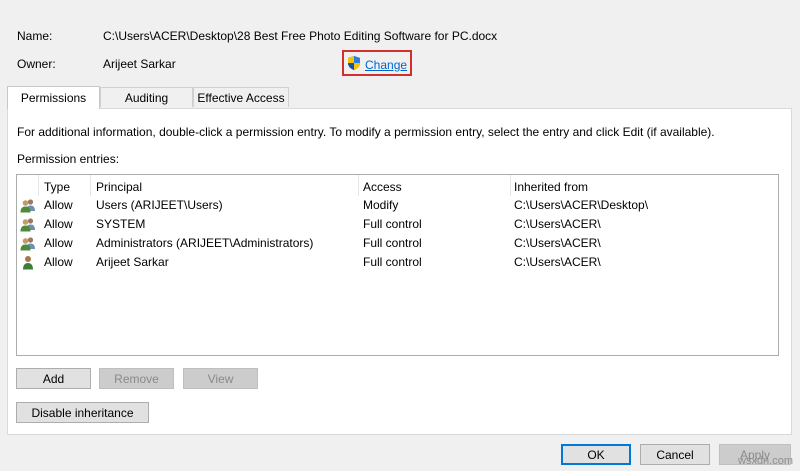 The width and height of the screenshot is (800, 471). Describe the element at coordinates (159, 205) in the screenshot. I see `row-principal: Users (ARIJEET\Users)` at that location.